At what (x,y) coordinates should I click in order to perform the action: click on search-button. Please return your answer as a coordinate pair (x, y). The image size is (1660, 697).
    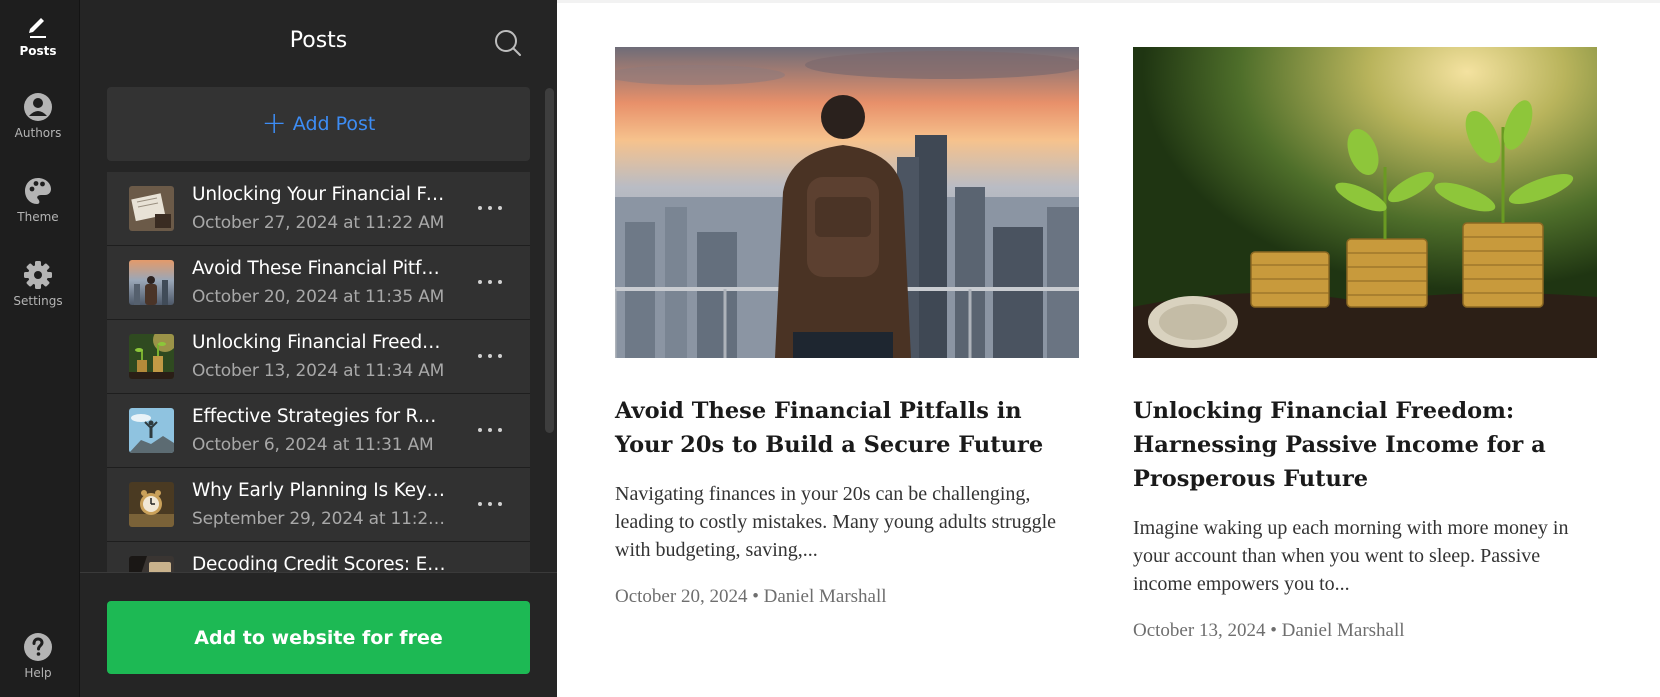
    Looking at the image, I should click on (508, 43).